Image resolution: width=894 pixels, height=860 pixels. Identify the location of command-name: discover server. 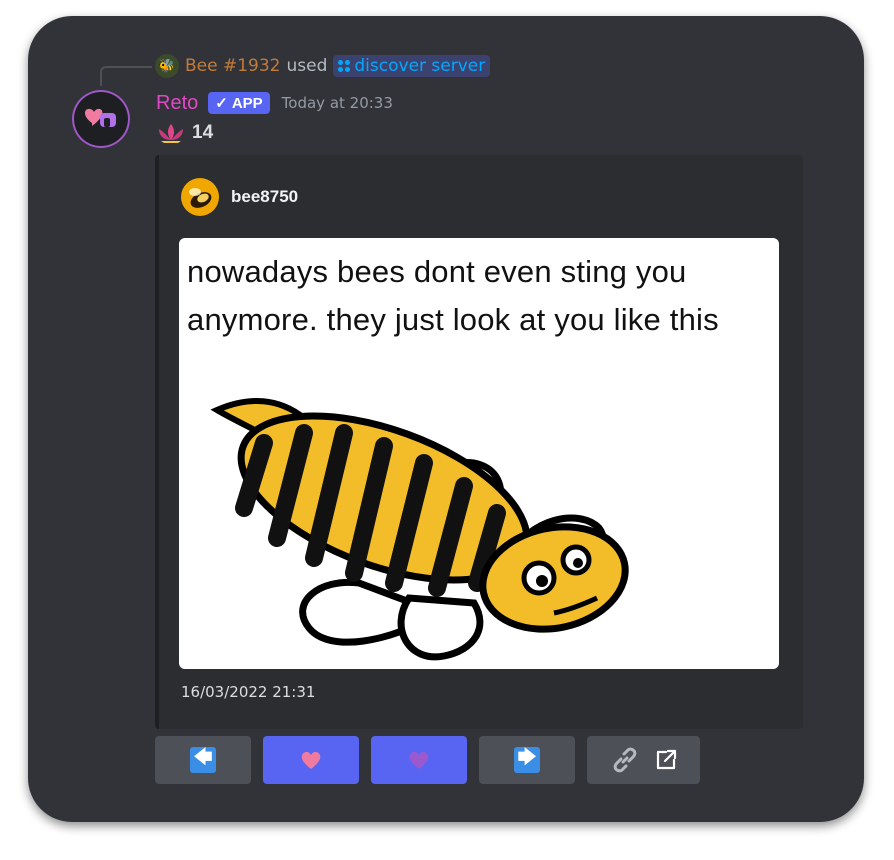
(420, 66).